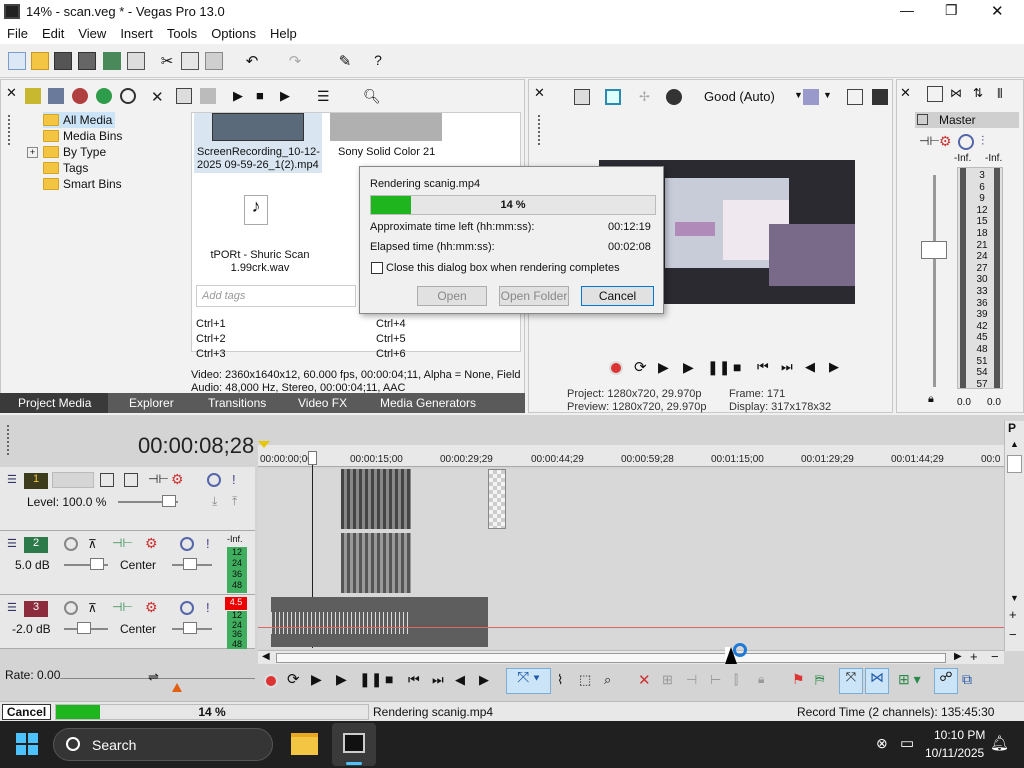 The width and height of the screenshot is (1024, 768). Describe the element at coordinates (995, 656) in the screenshot. I see `zoom-out-icon: −` at that location.